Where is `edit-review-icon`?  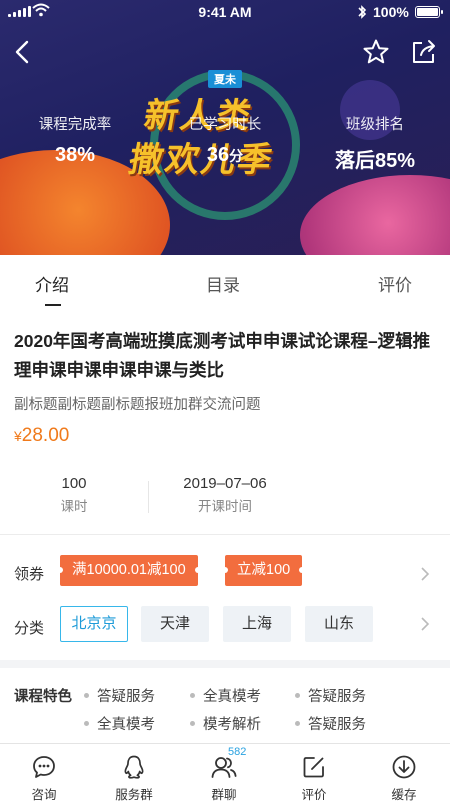 edit-review-icon is located at coordinates (313, 767).